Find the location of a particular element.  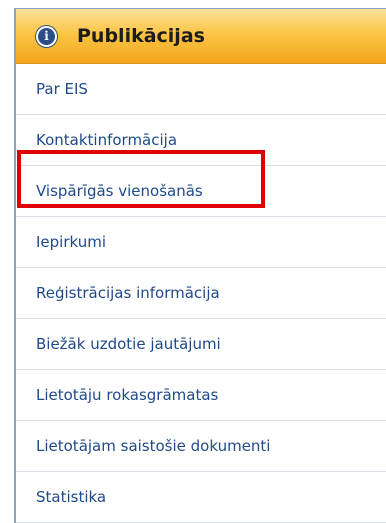

menu-link-biezak-uzdotie-jautajumi: Biežāk uzdotie jautājumi is located at coordinates (128, 344).